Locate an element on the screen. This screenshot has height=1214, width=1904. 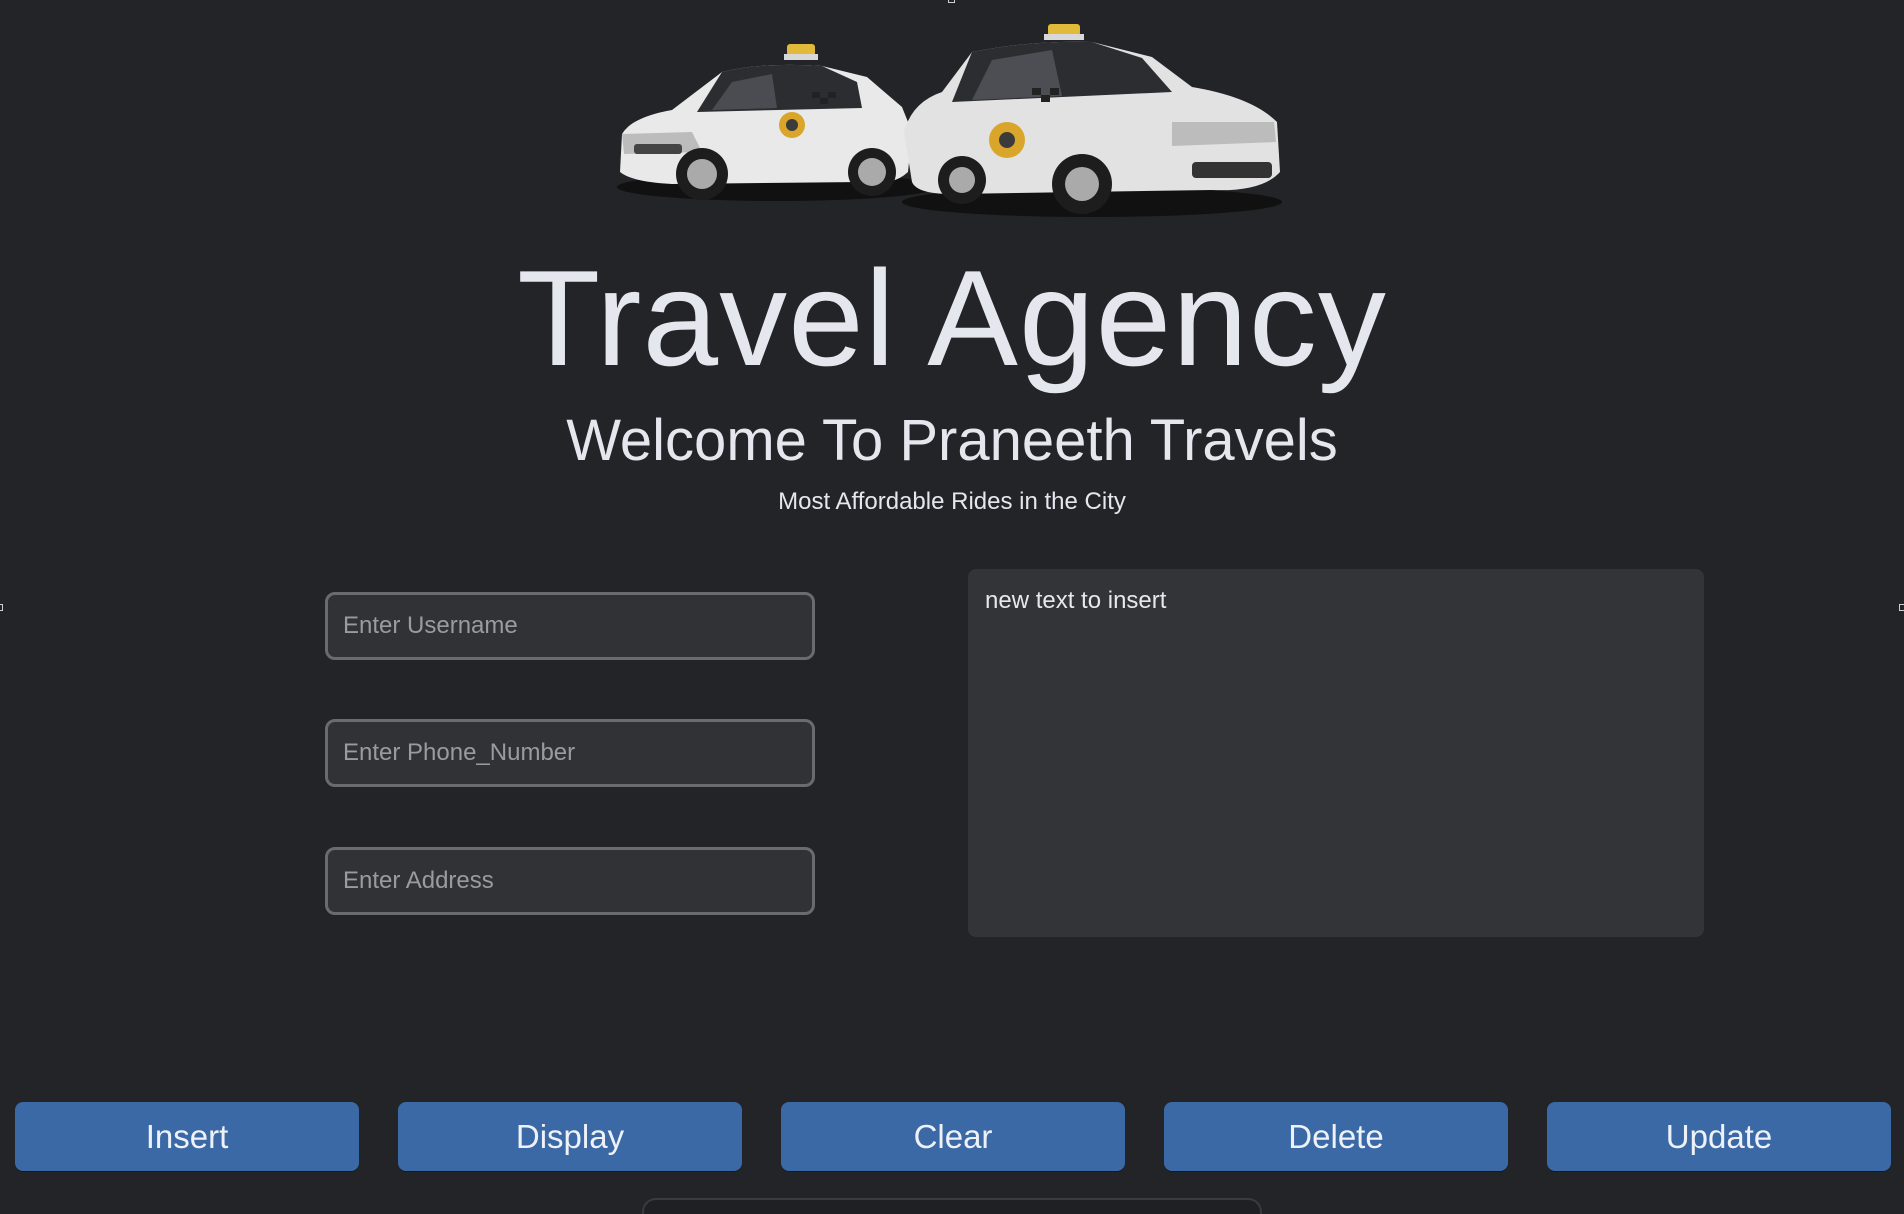
taxi-cars-image is located at coordinates (949, 120).